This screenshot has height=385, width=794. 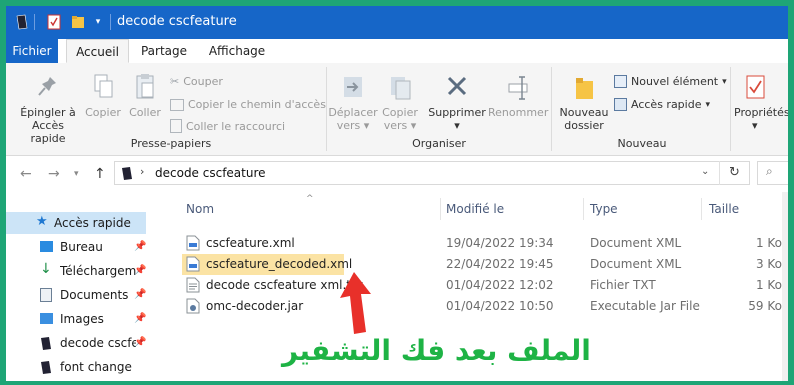 What do you see at coordinates (765, 306) in the screenshot?
I see `file-size: 59 Ko` at bounding box center [765, 306].